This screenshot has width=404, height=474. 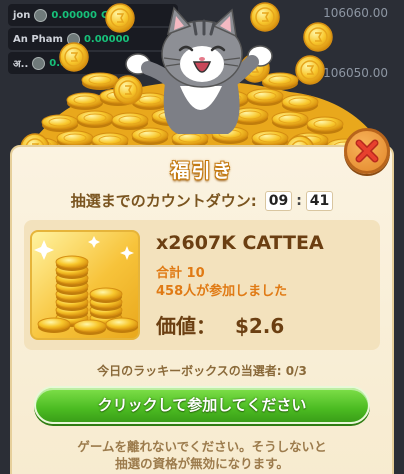 I want to click on player-amount: 0.00, so click(x=61, y=63).